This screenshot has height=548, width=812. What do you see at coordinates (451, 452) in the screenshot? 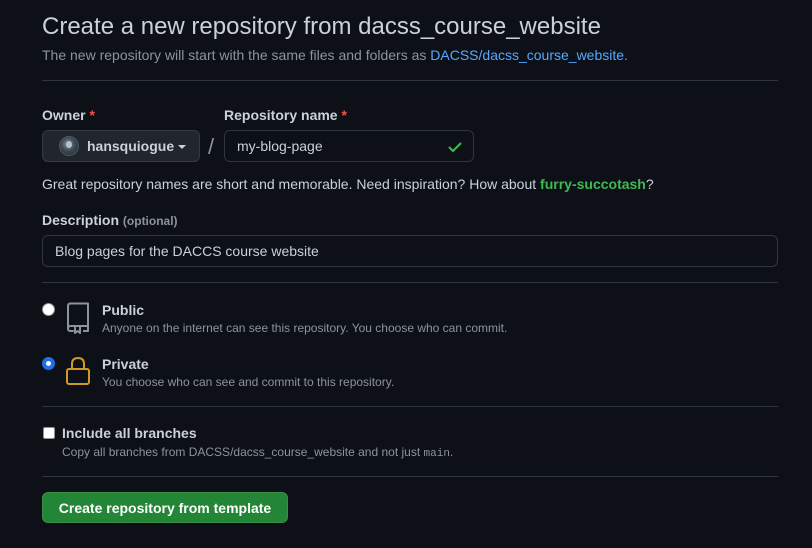
I see `branches-desc-suffix: .` at bounding box center [451, 452].